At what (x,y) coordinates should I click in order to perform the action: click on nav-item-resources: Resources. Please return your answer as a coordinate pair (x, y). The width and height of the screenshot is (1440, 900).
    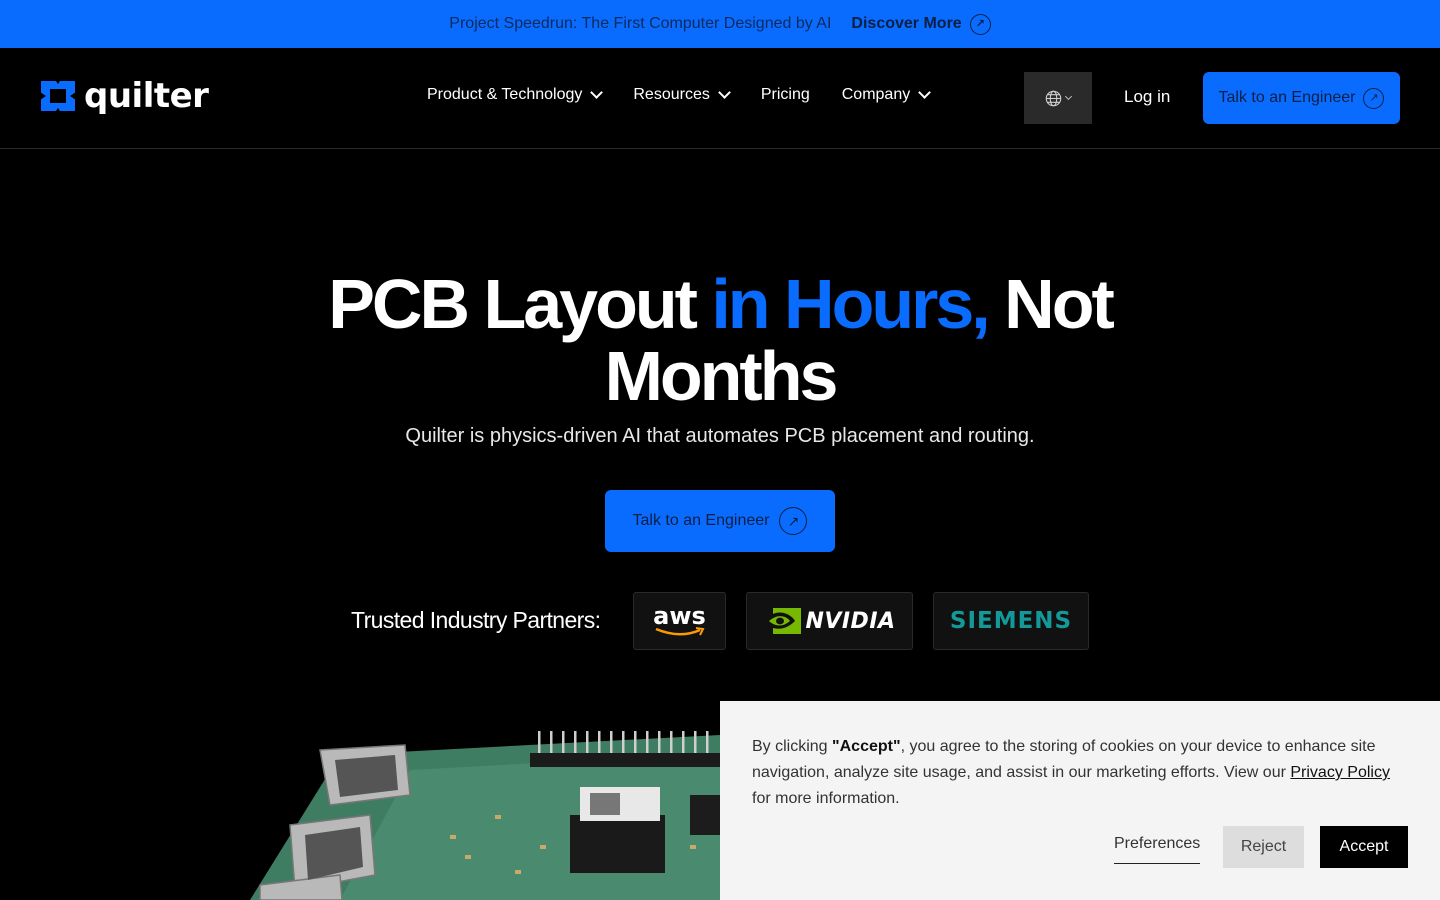
    Looking at the image, I should click on (682, 95).